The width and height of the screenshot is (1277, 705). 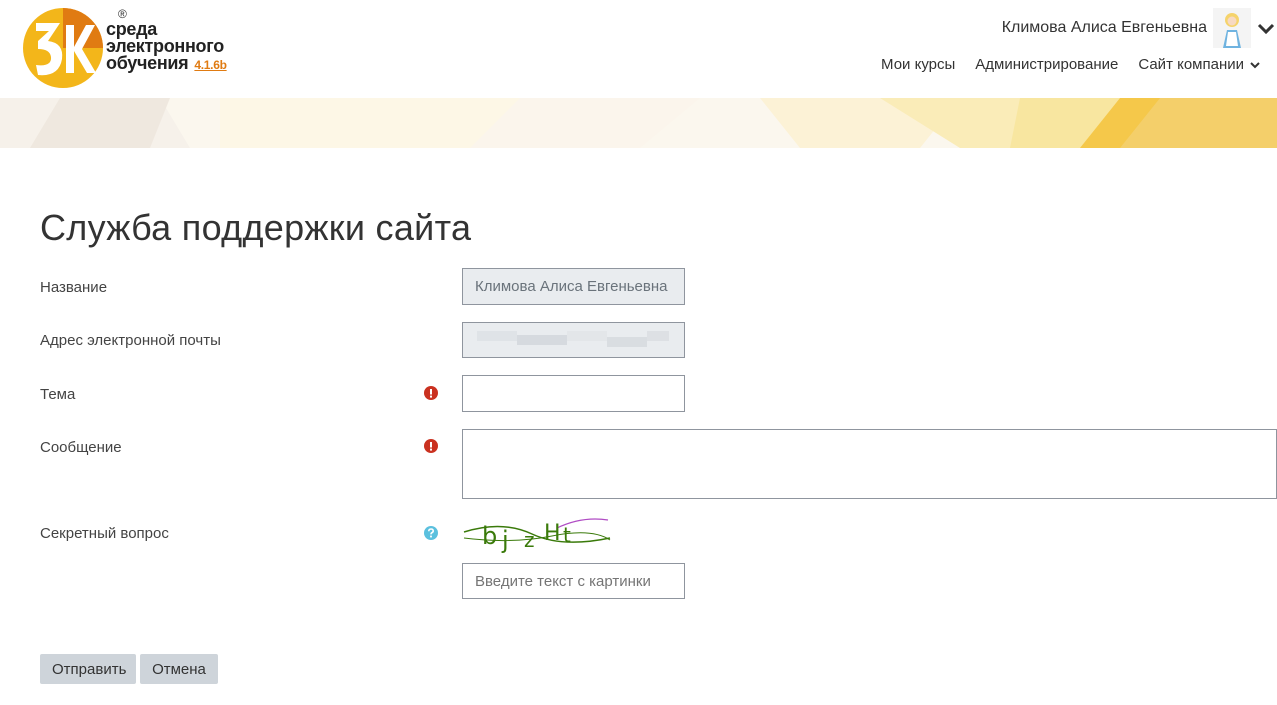 What do you see at coordinates (81, 447) in the screenshot?
I see `message-label: Сообщение` at bounding box center [81, 447].